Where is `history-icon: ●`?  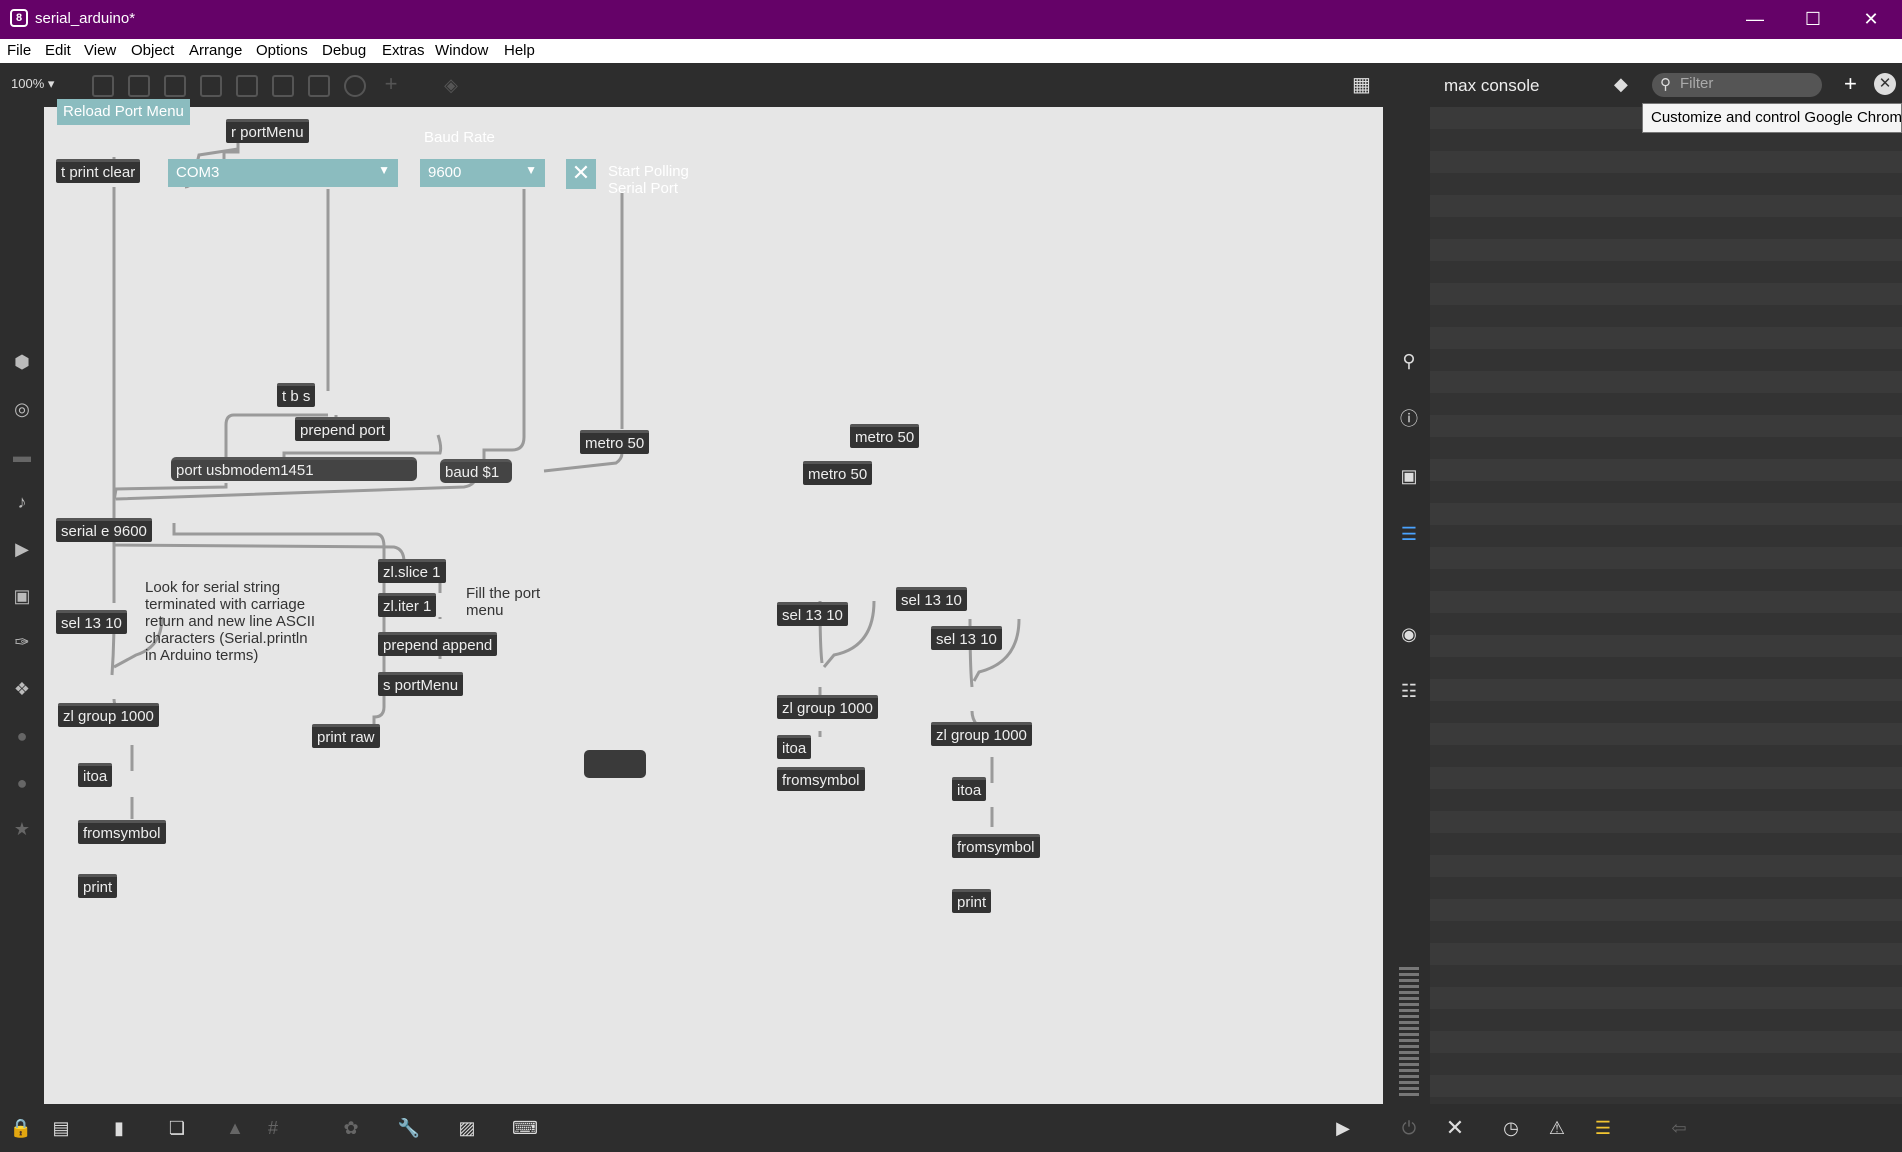
history-icon: ● is located at coordinates (22, 783).